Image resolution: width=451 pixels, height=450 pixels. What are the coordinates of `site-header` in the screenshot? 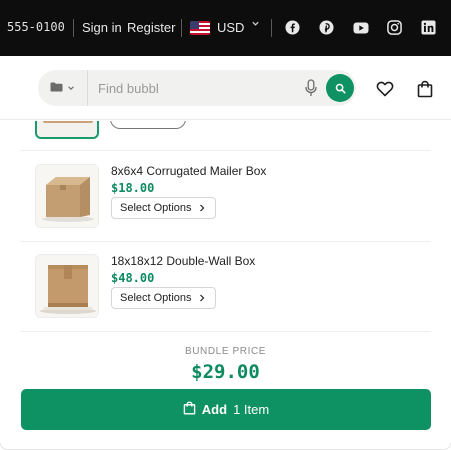 It's located at (225, 88).